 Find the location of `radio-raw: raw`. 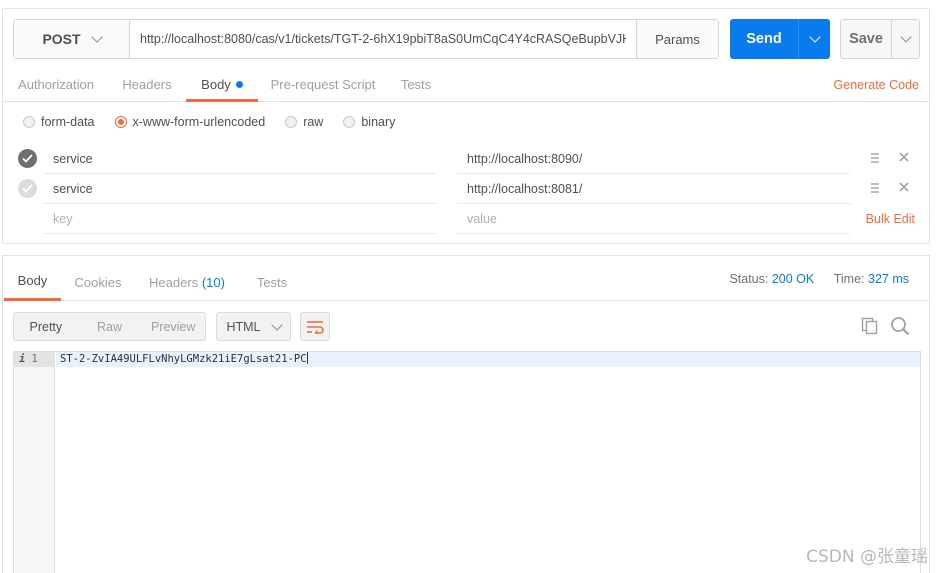

radio-raw: raw is located at coordinates (304, 122).